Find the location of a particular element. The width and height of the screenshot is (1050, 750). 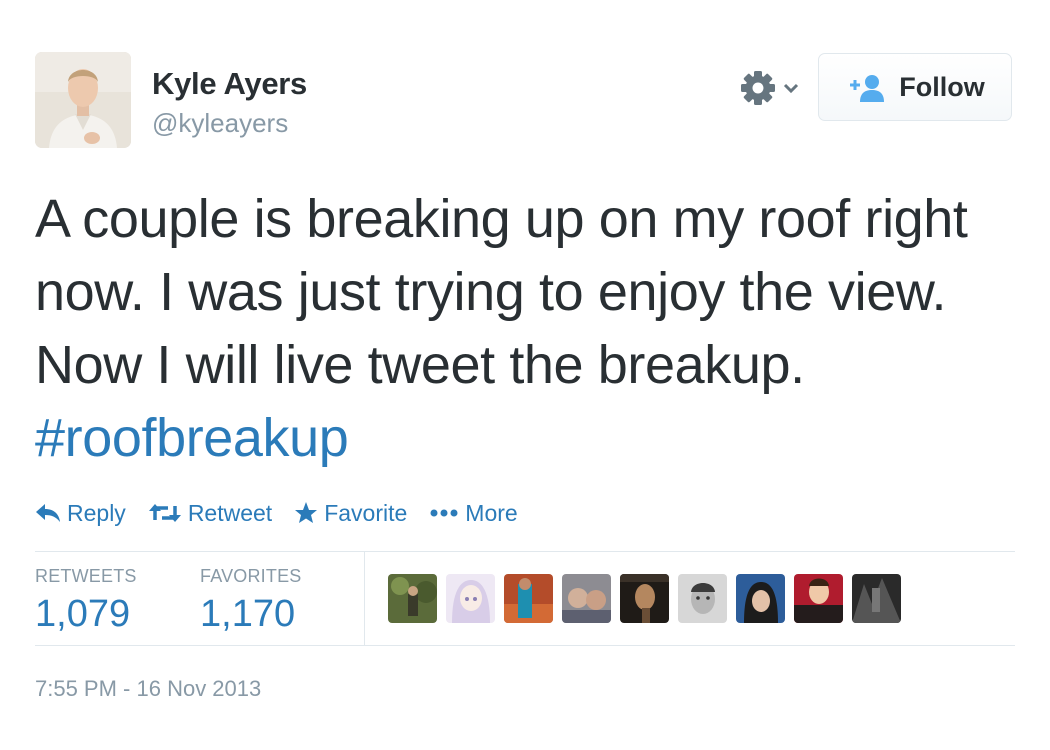

favorite-button: Favorite is located at coordinates (350, 513).